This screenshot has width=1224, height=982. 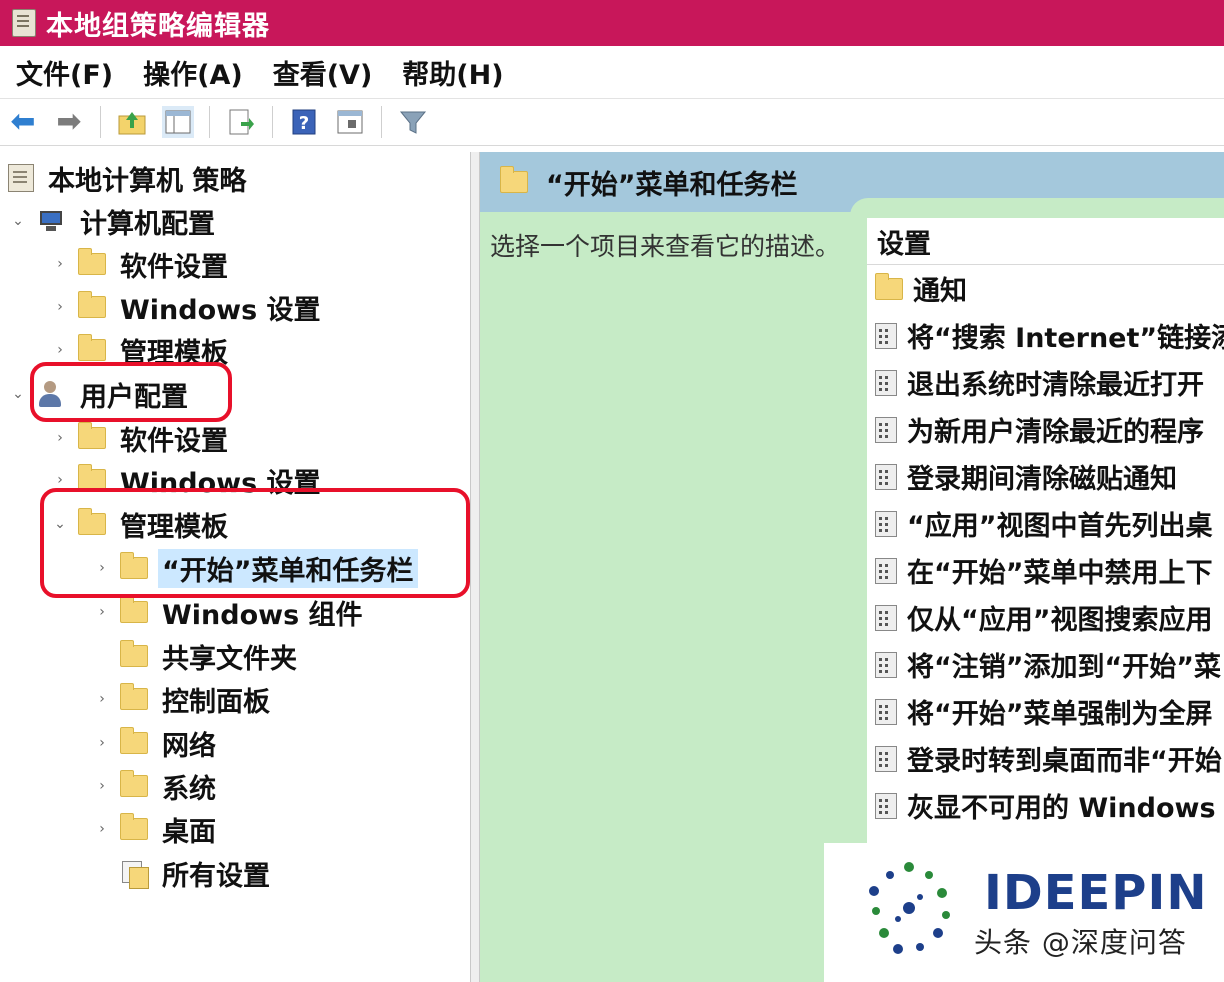 What do you see at coordinates (141, 264) in the screenshot?
I see `tree-cc-software: › 软件设置` at bounding box center [141, 264].